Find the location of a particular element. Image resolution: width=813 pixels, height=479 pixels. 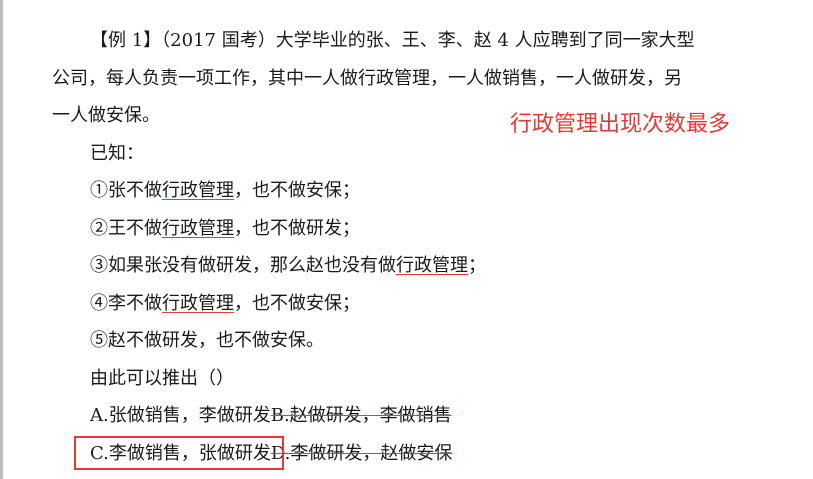

condition-3-keyword: 行政管理 is located at coordinates (432, 265).